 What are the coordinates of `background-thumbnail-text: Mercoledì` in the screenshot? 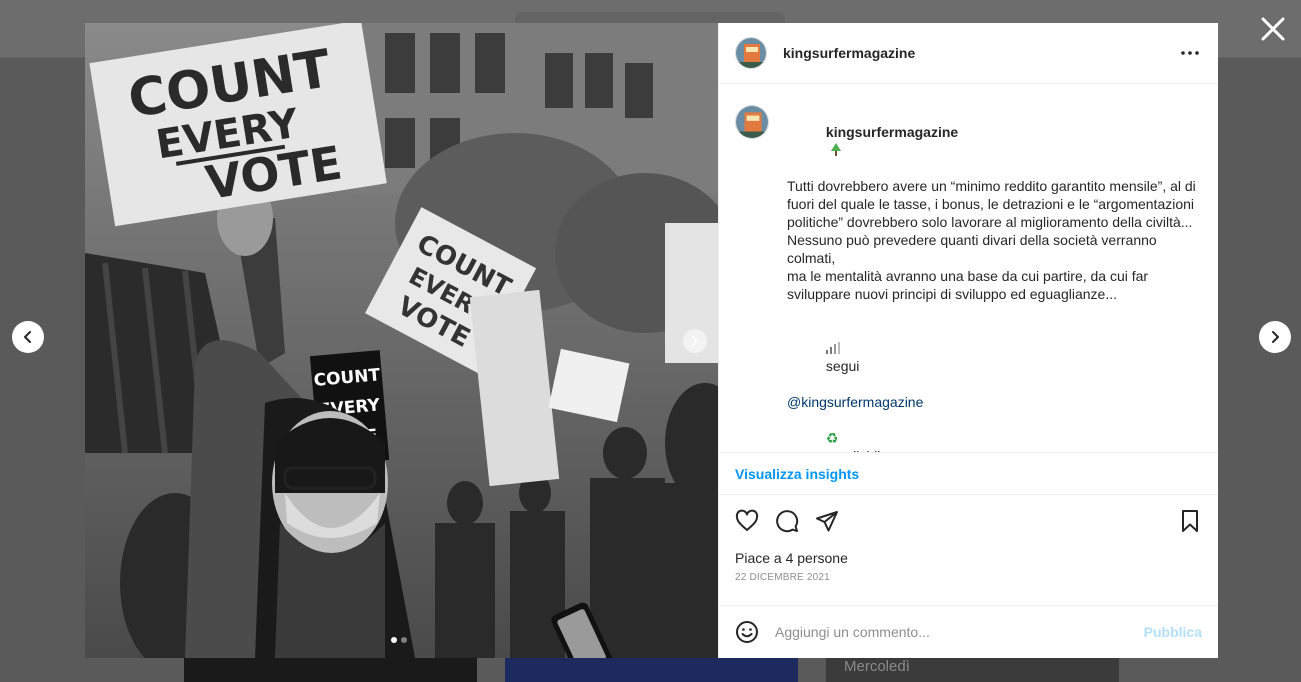 It's located at (877, 666).